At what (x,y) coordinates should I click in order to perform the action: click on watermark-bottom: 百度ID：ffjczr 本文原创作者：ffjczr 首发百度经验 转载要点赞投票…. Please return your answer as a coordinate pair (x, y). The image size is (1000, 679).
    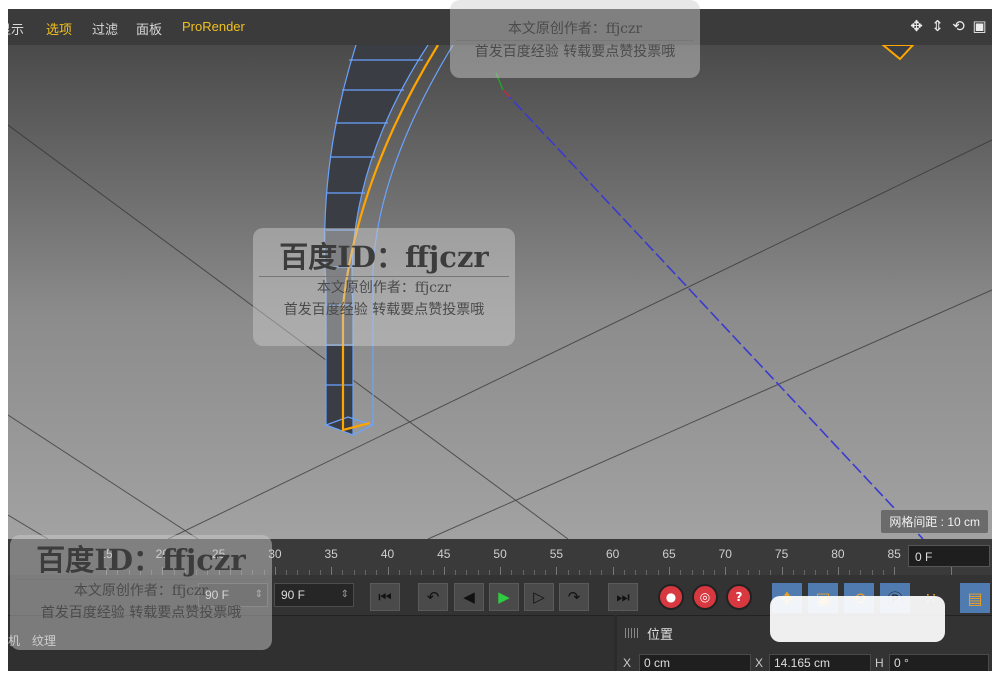
    Looking at the image, I should click on (141, 592).